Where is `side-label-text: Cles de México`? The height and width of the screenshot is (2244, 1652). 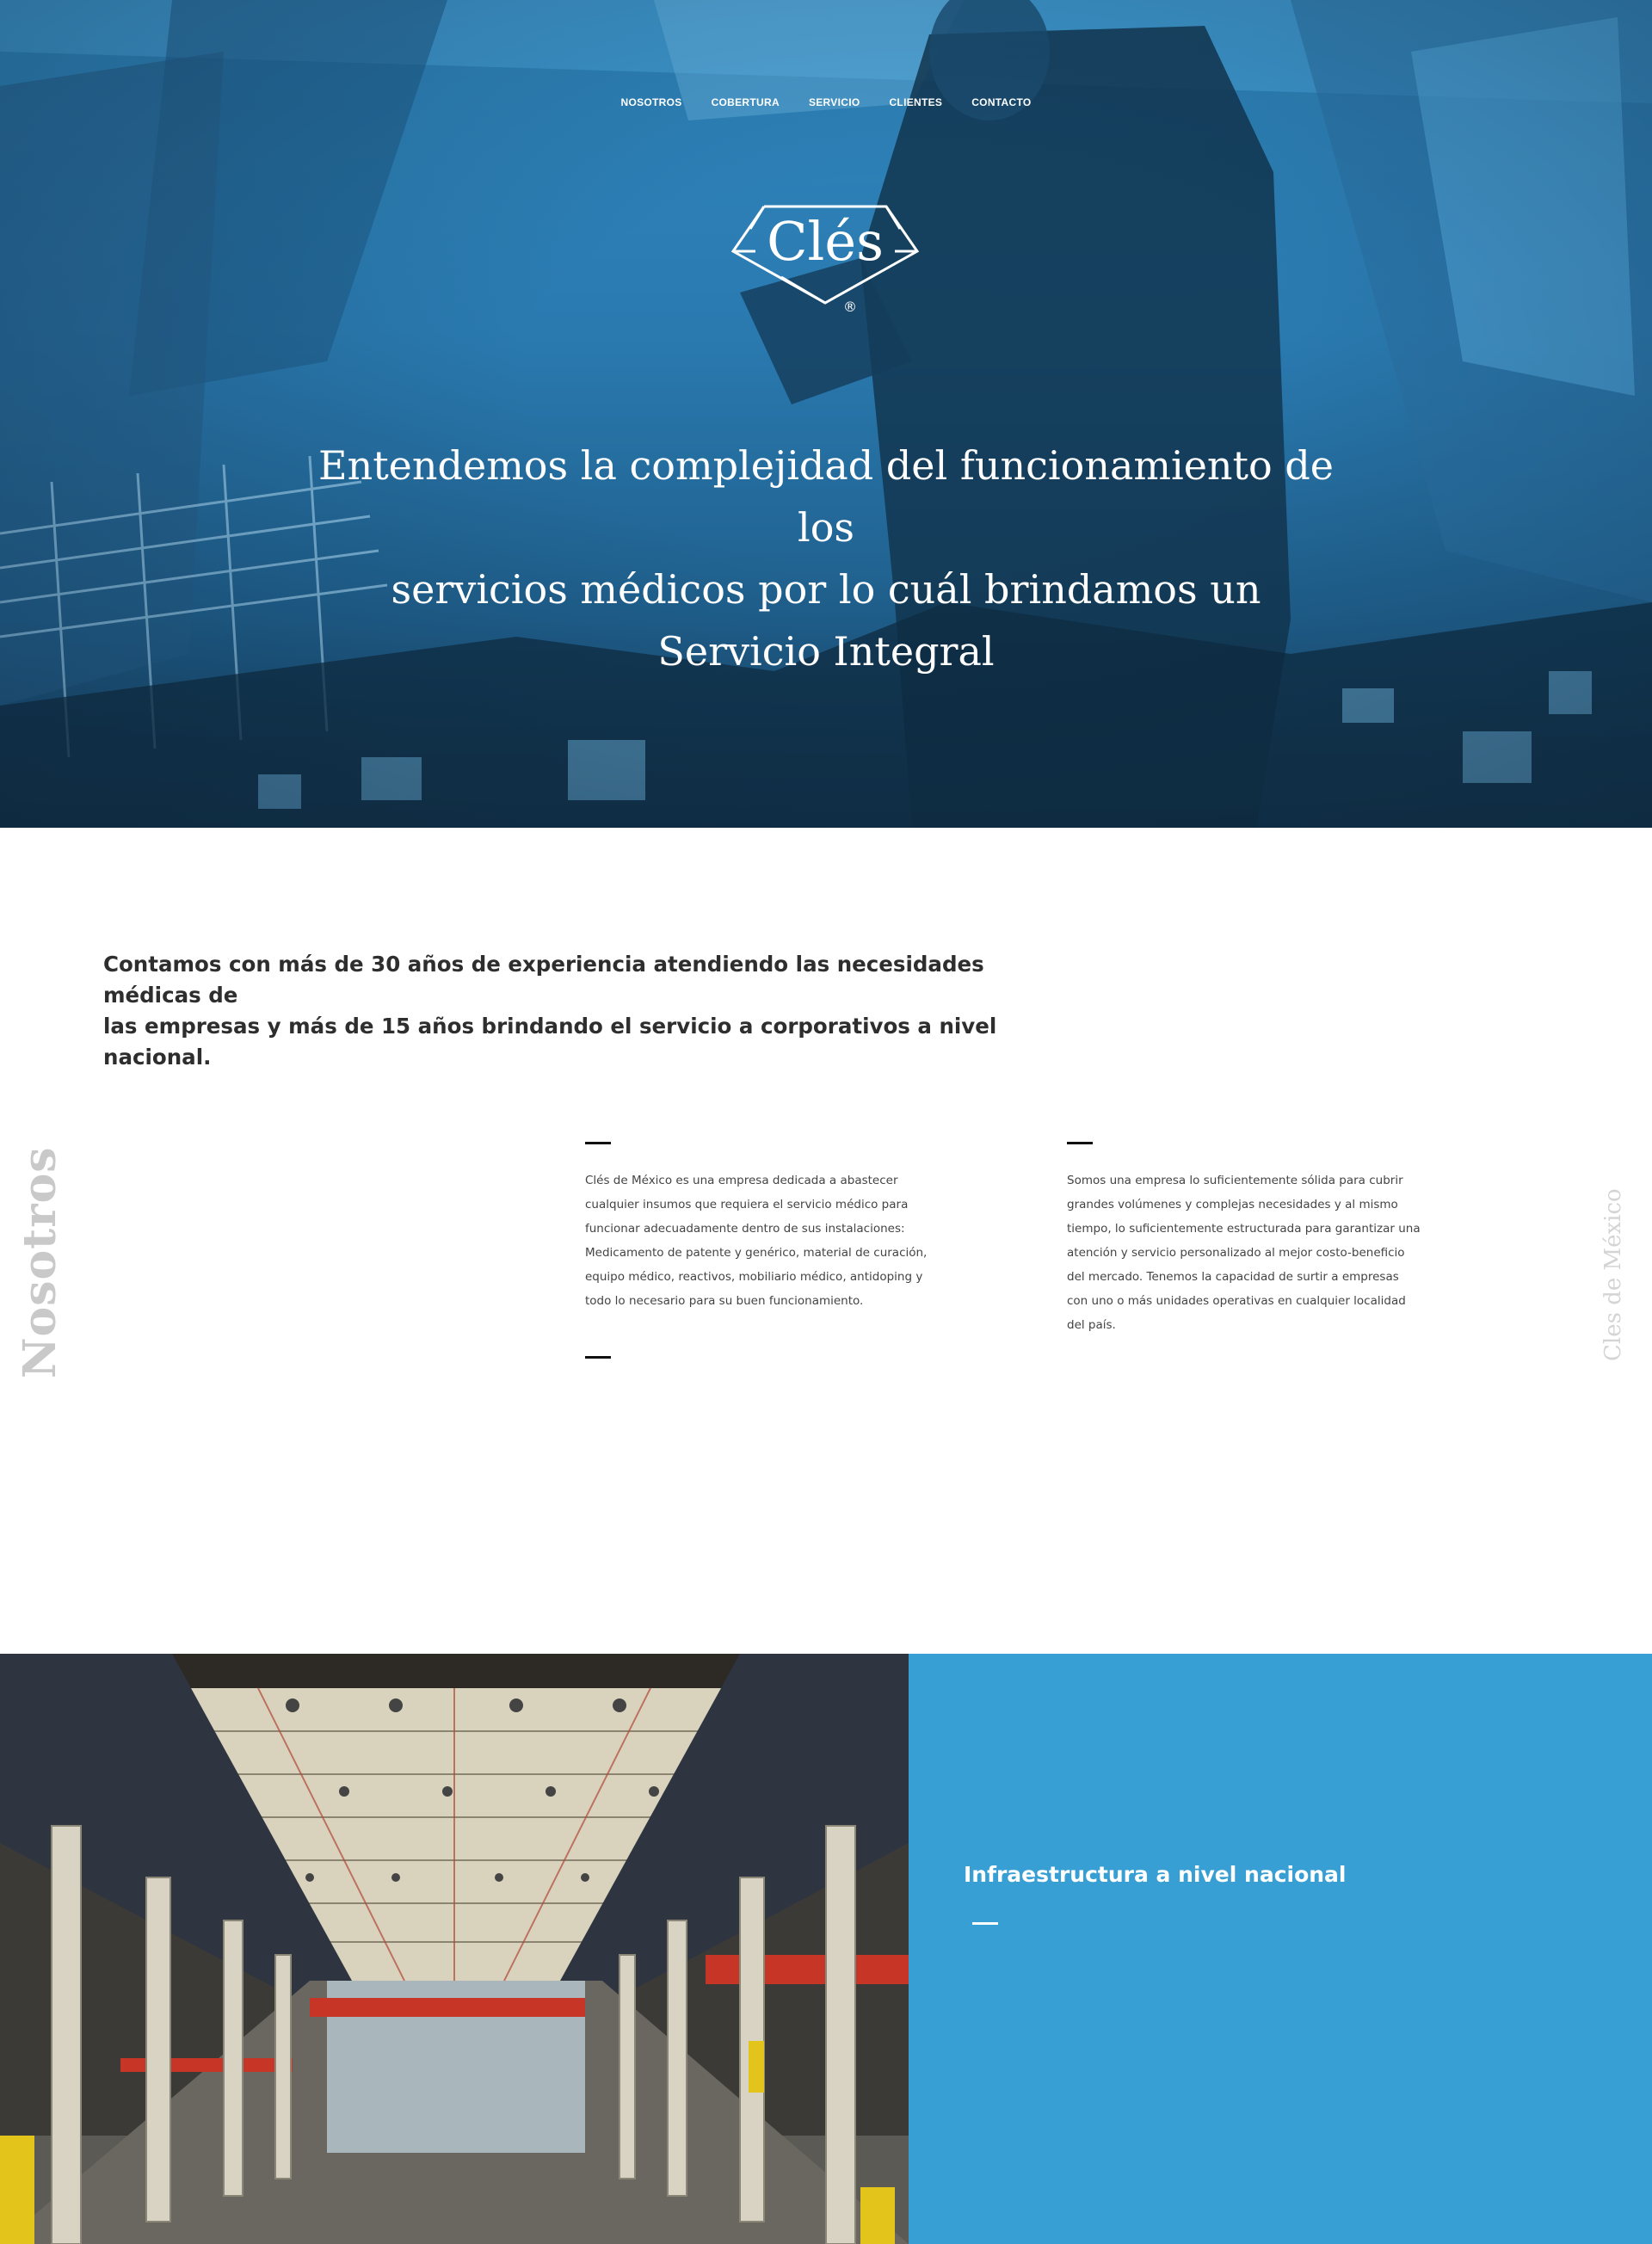
side-label-text: Cles de México is located at coordinates (1613, 1274).